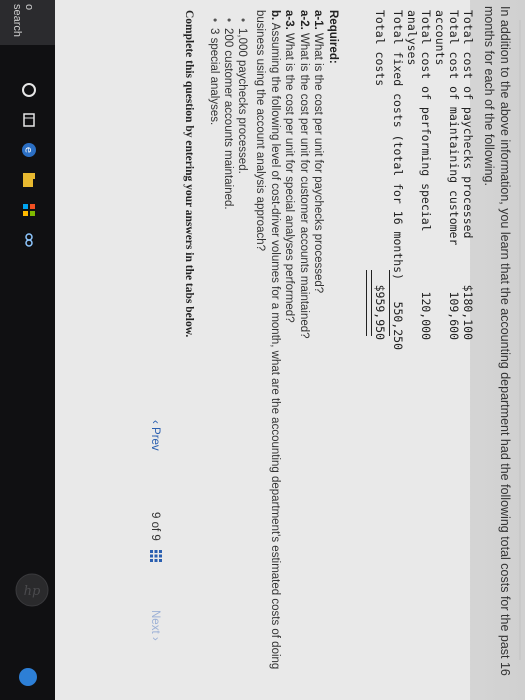  I want to click on cost-row: accounts, so click(440, 38).